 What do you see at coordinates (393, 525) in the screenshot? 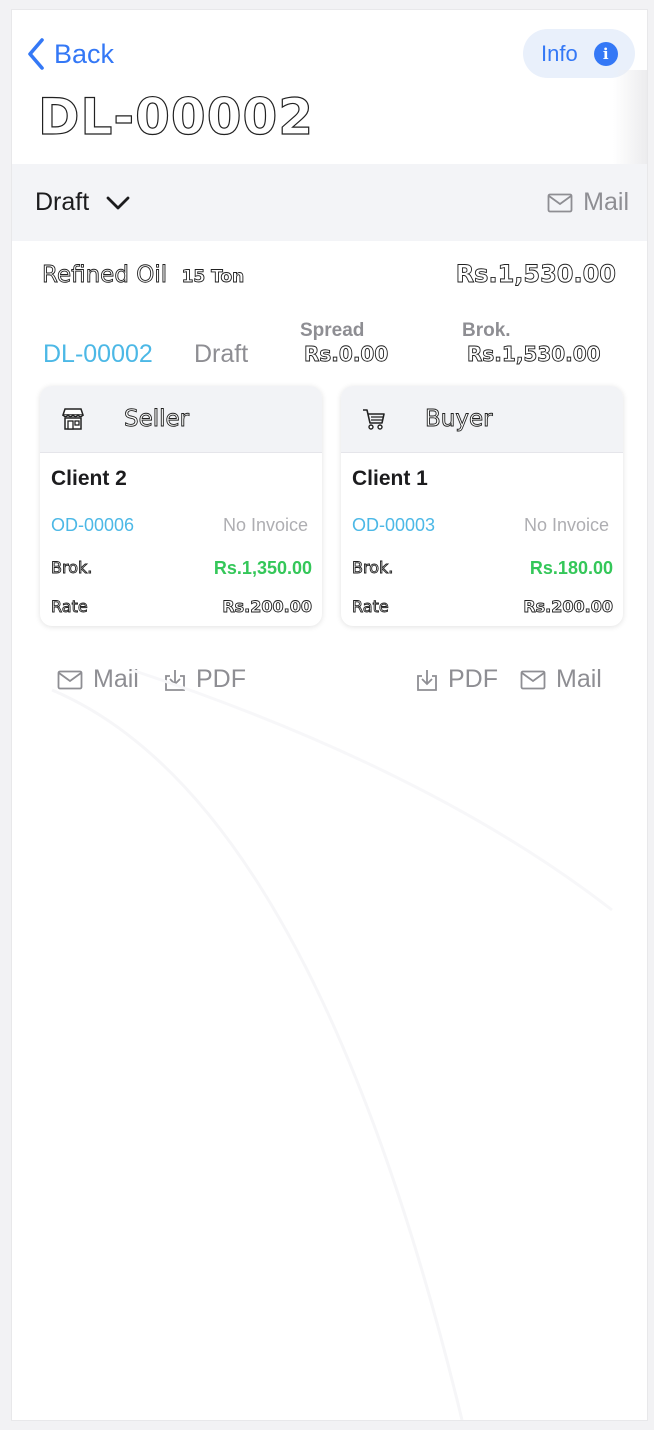
I see `buyer-order-id: OD-00003` at bounding box center [393, 525].